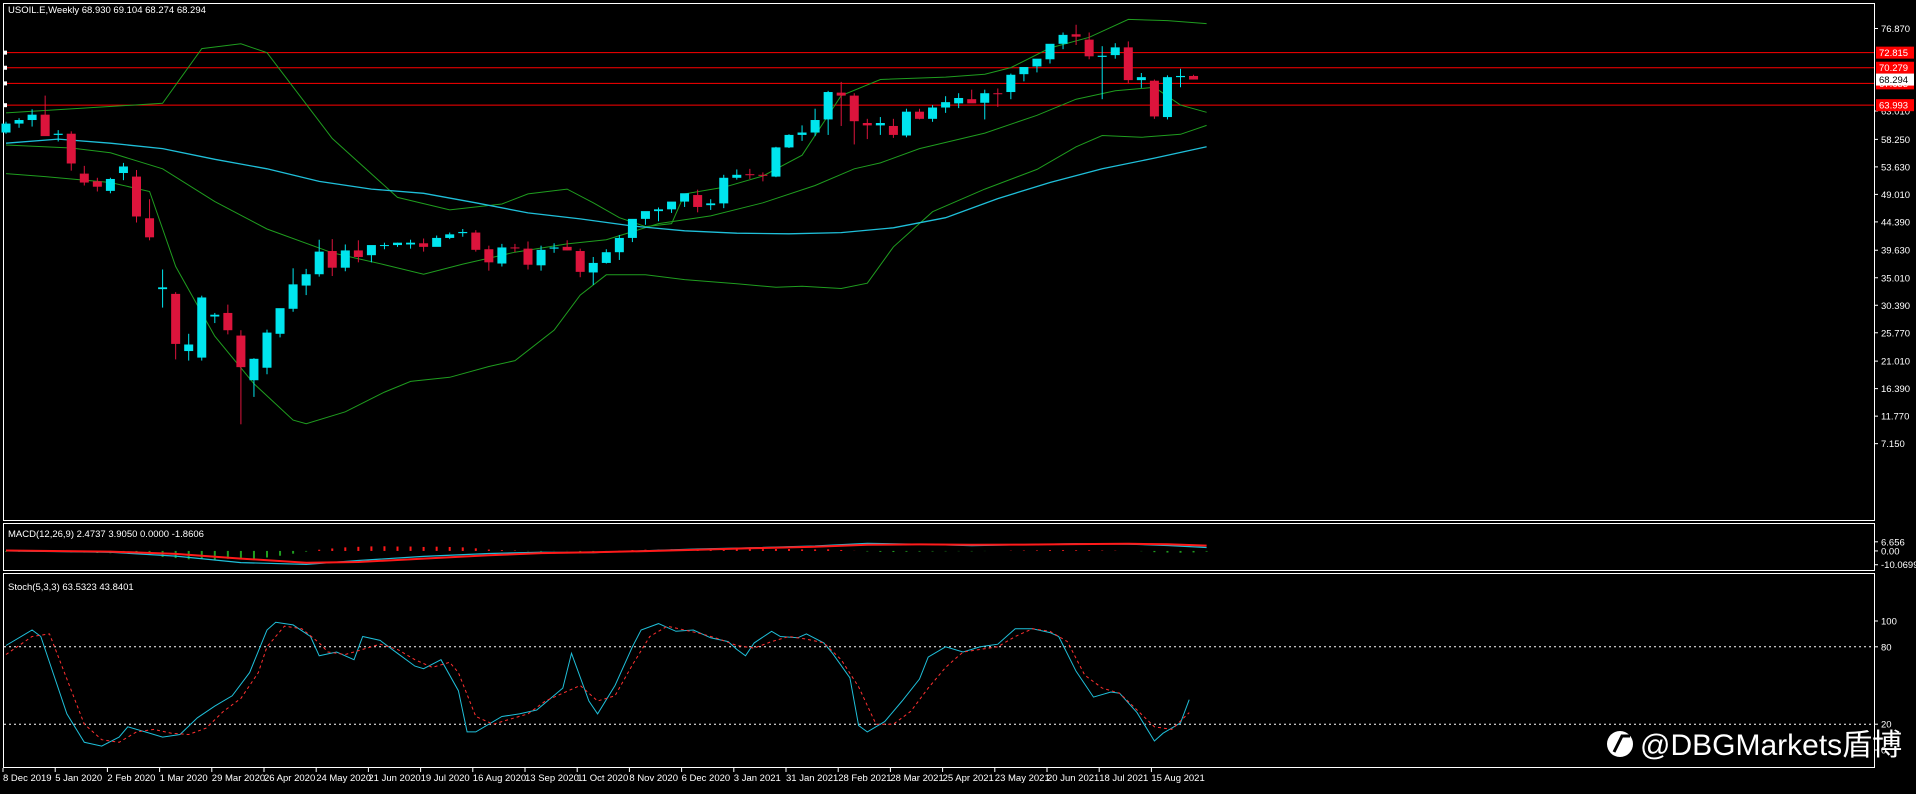 This screenshot has width=1916, height=794. What do you see at coordinates (1123, 778) in the screenshot?
I see `date-tick-label: 18 Jul 2021` at bounding box center [1123, 778].